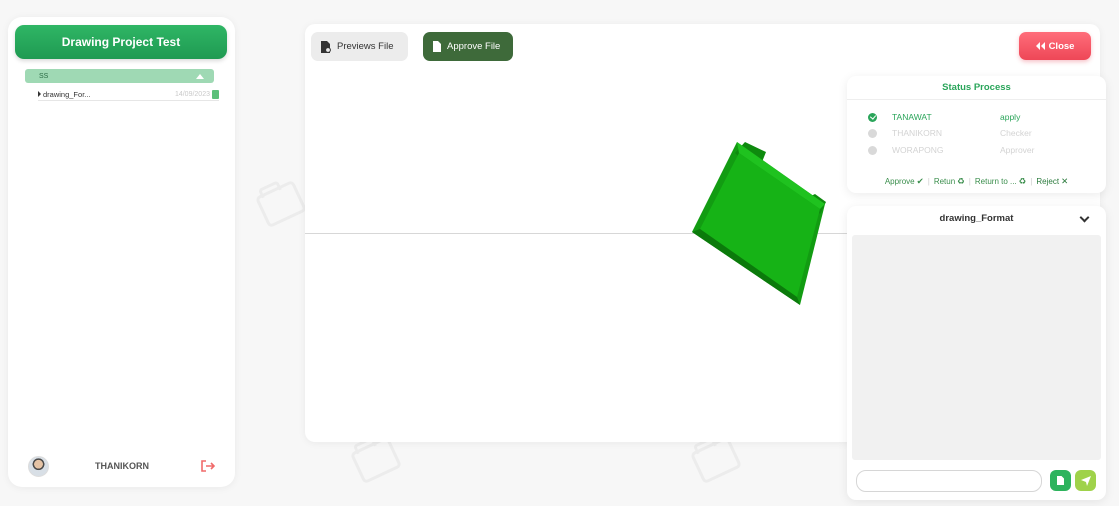 This screenshot has width=1119, height=506. I want to click on user-profile: THANIKORN, so click(123, 466).